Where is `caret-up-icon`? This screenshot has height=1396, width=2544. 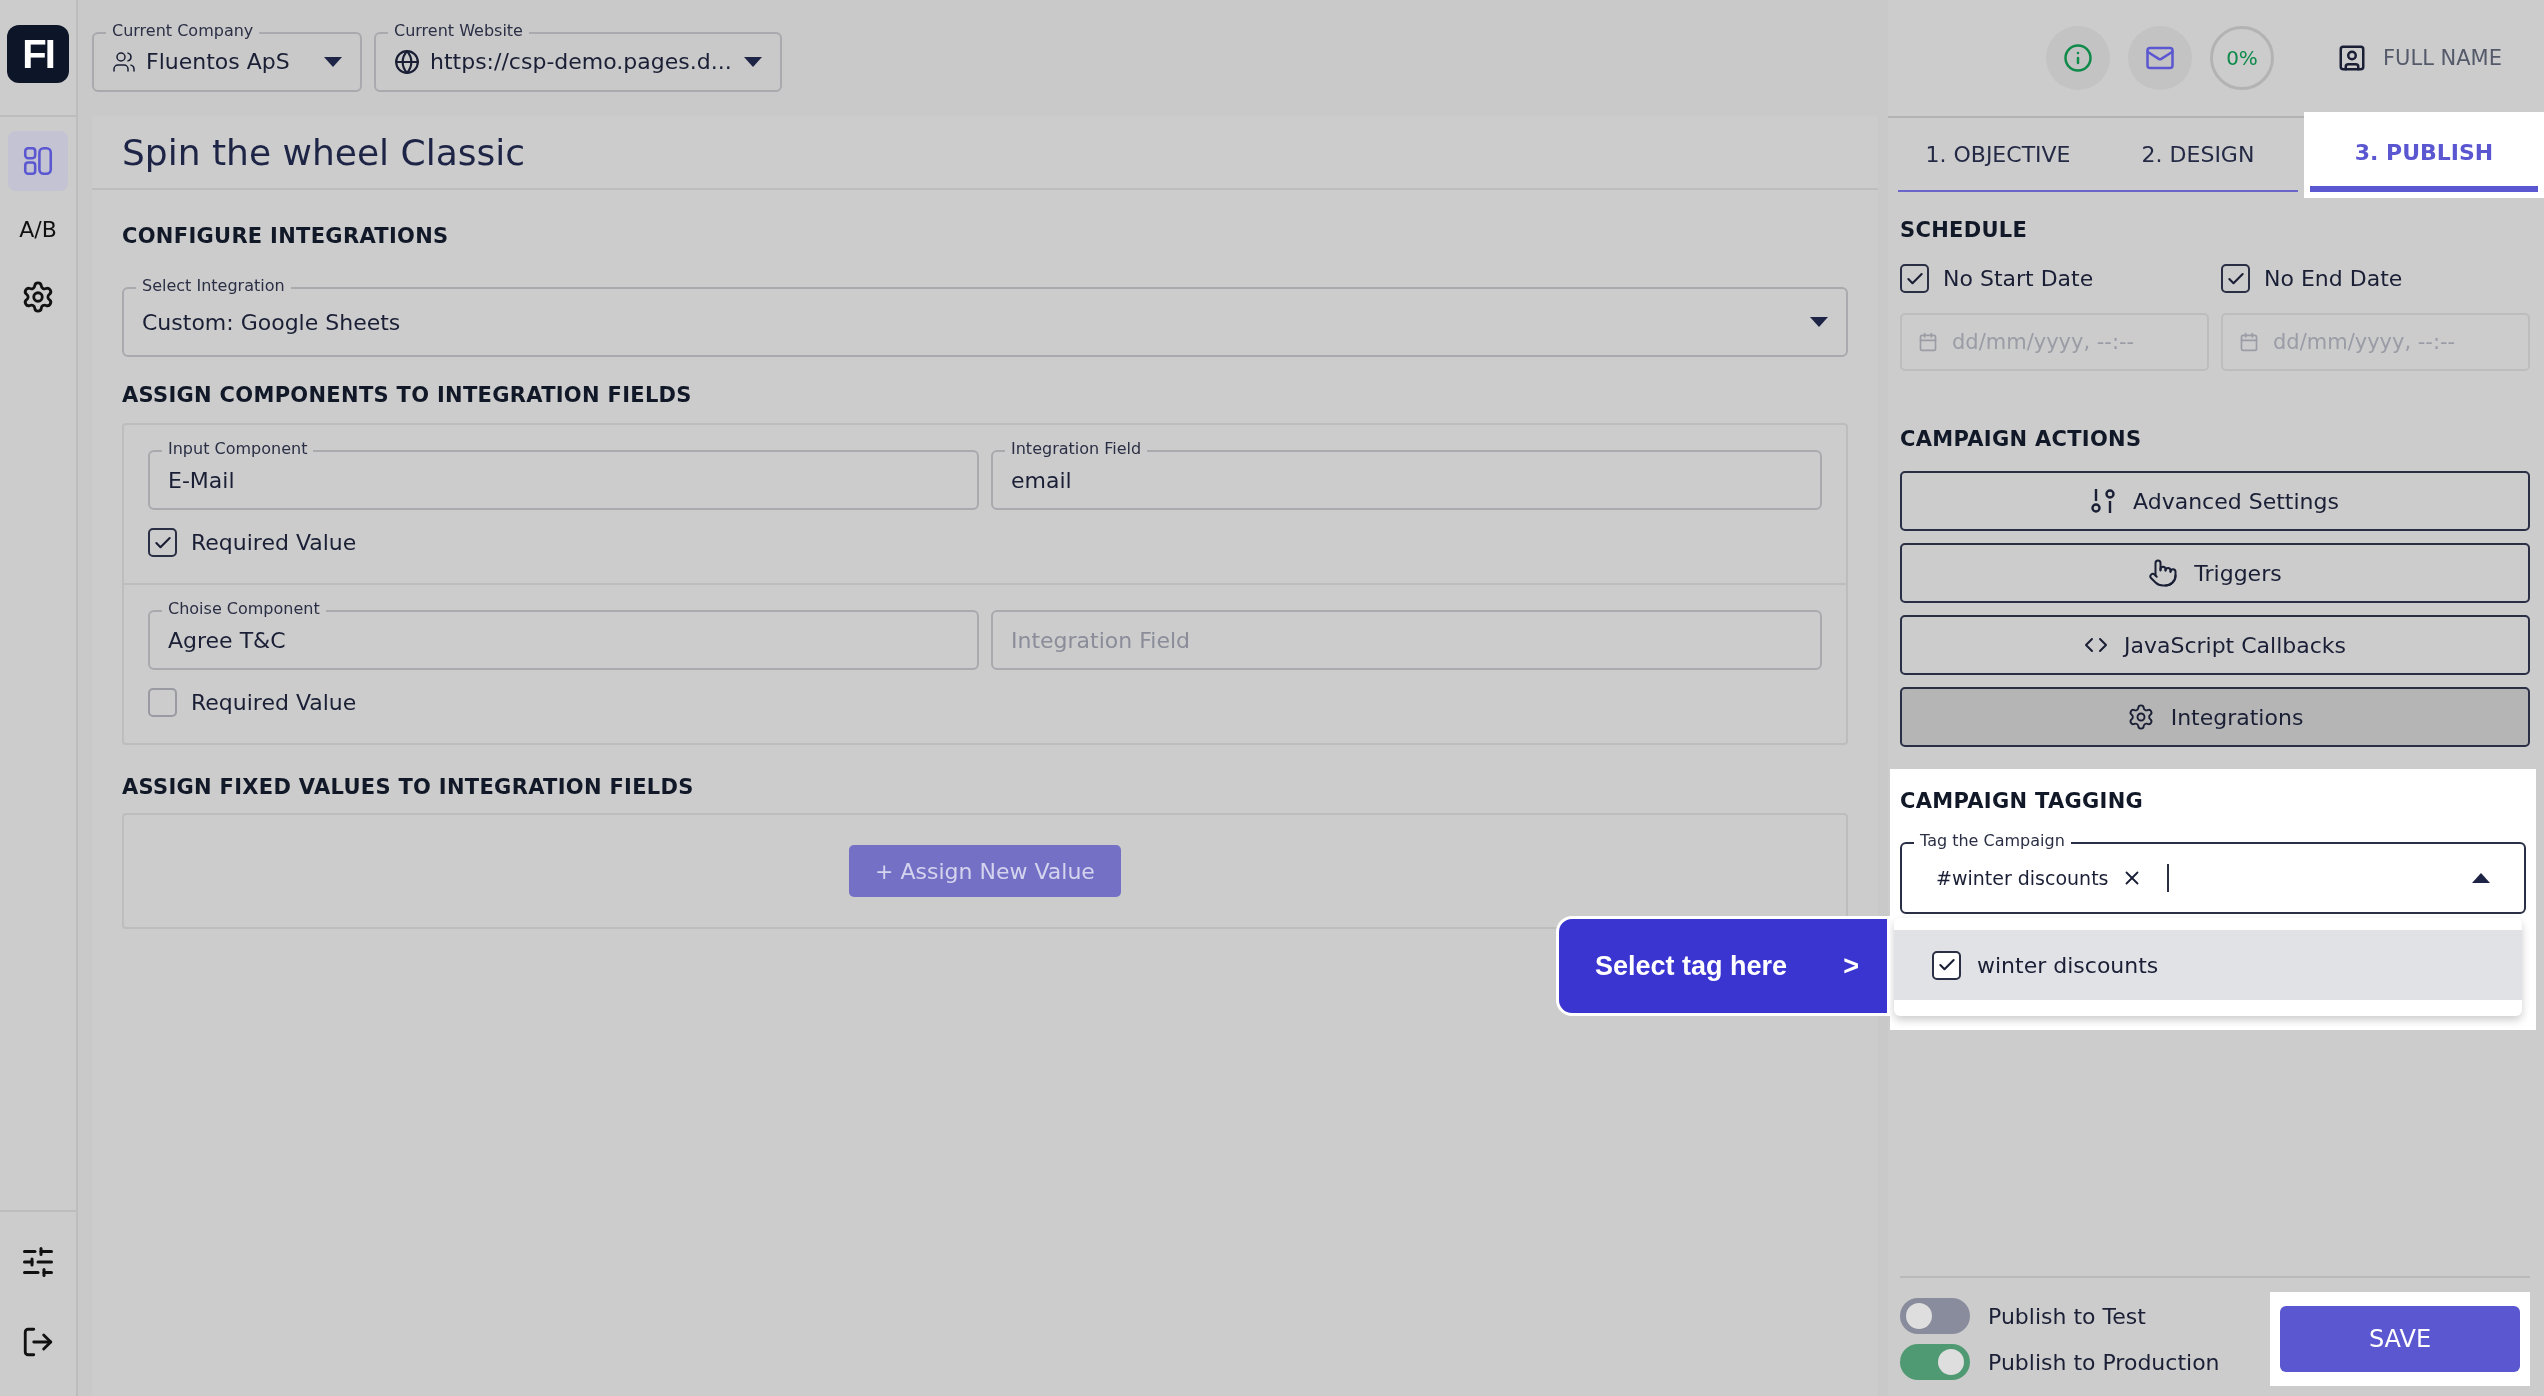 caret-up-icon is located at coordinates (2481, 878).